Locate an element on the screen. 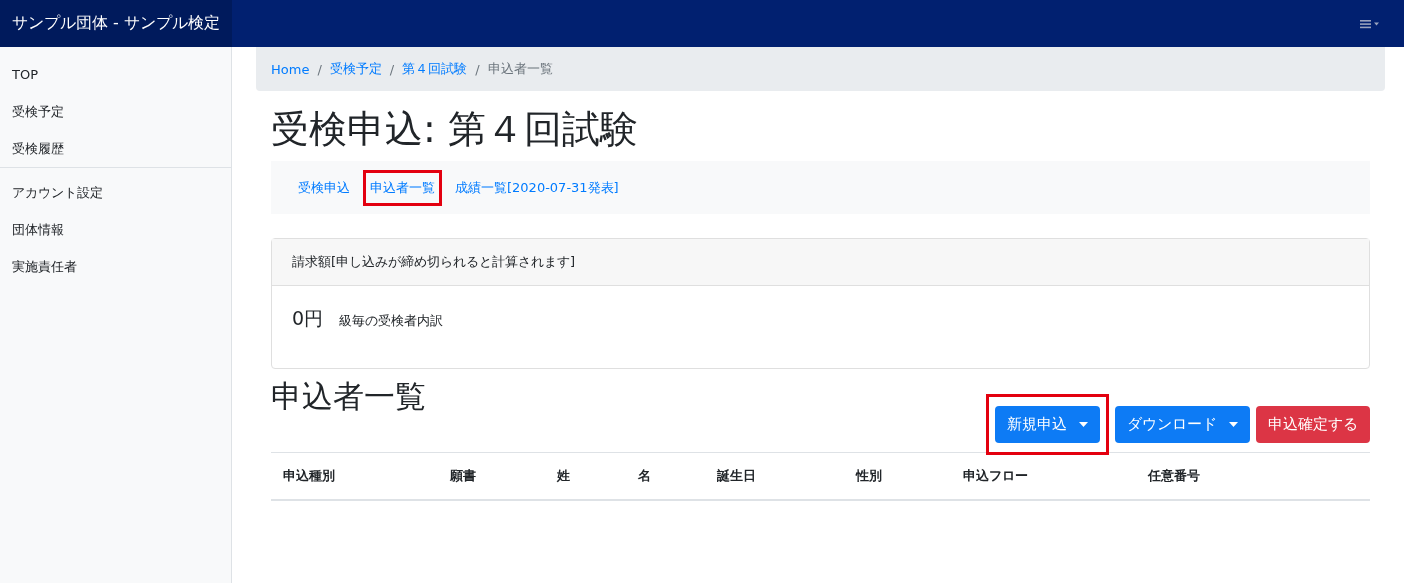  sidebar-item: TOP is located at coordinates (25, 82).